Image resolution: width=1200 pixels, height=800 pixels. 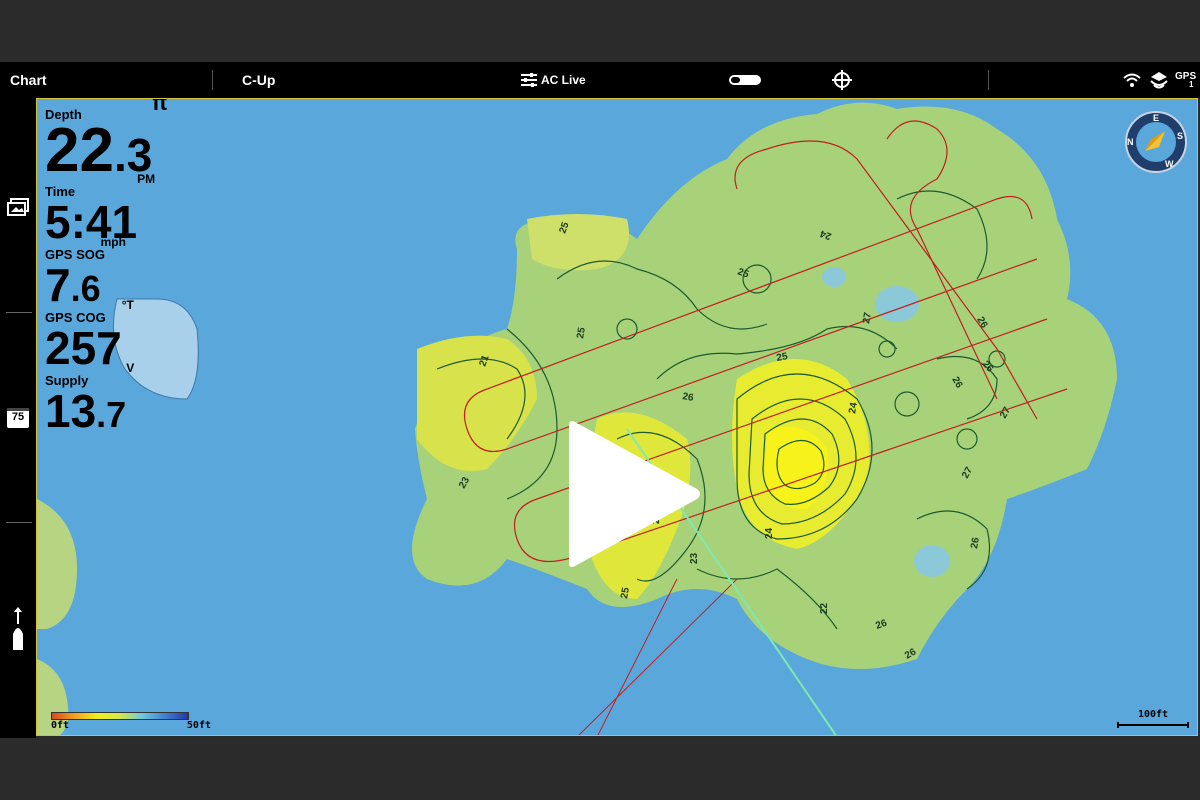 I want to click on gps-sub: 1, so click(x=1191, y=84).